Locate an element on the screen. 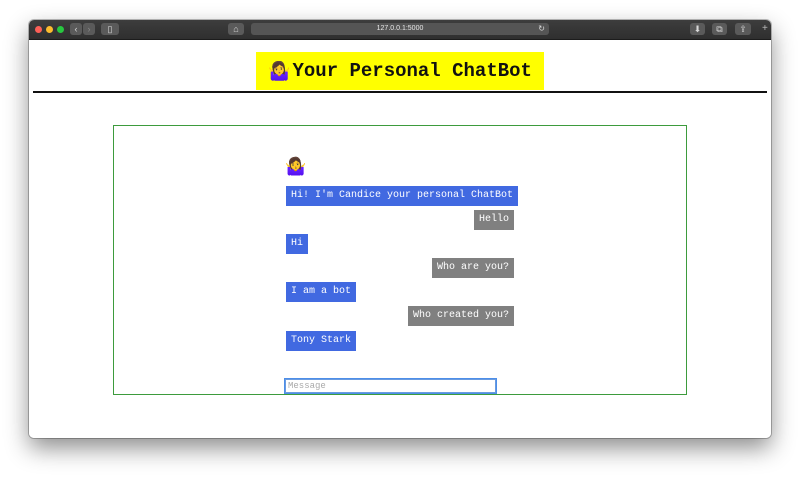 This screenshot has width=800, height=477. download-icon: ⬇ is located at coordinates (697, 29).